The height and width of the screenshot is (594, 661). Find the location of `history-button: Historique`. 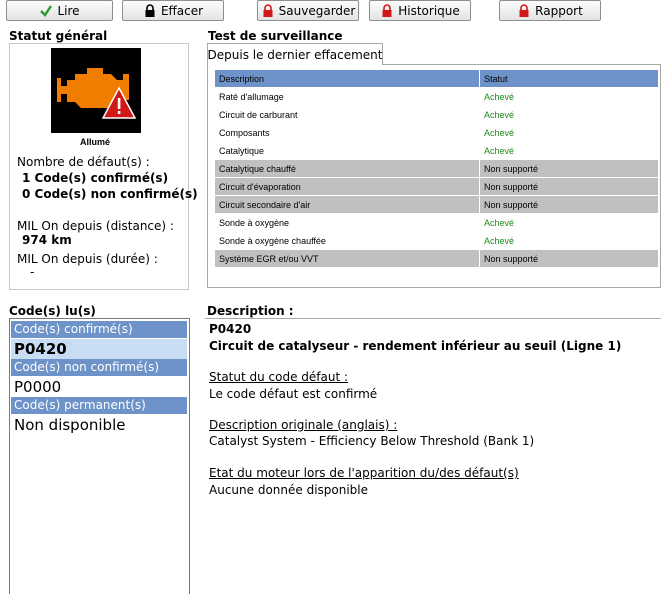

history-button: Historique is located at coordinates (420, 10).